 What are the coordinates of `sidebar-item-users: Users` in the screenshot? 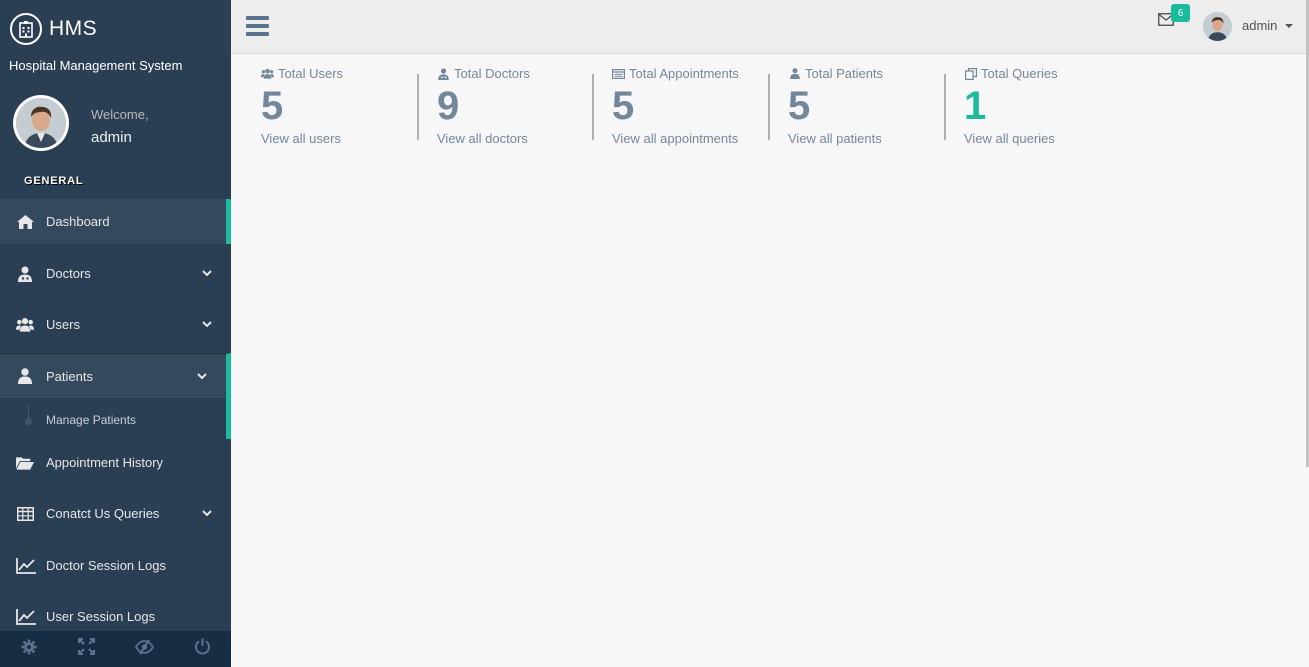 It's located at (115, 324).